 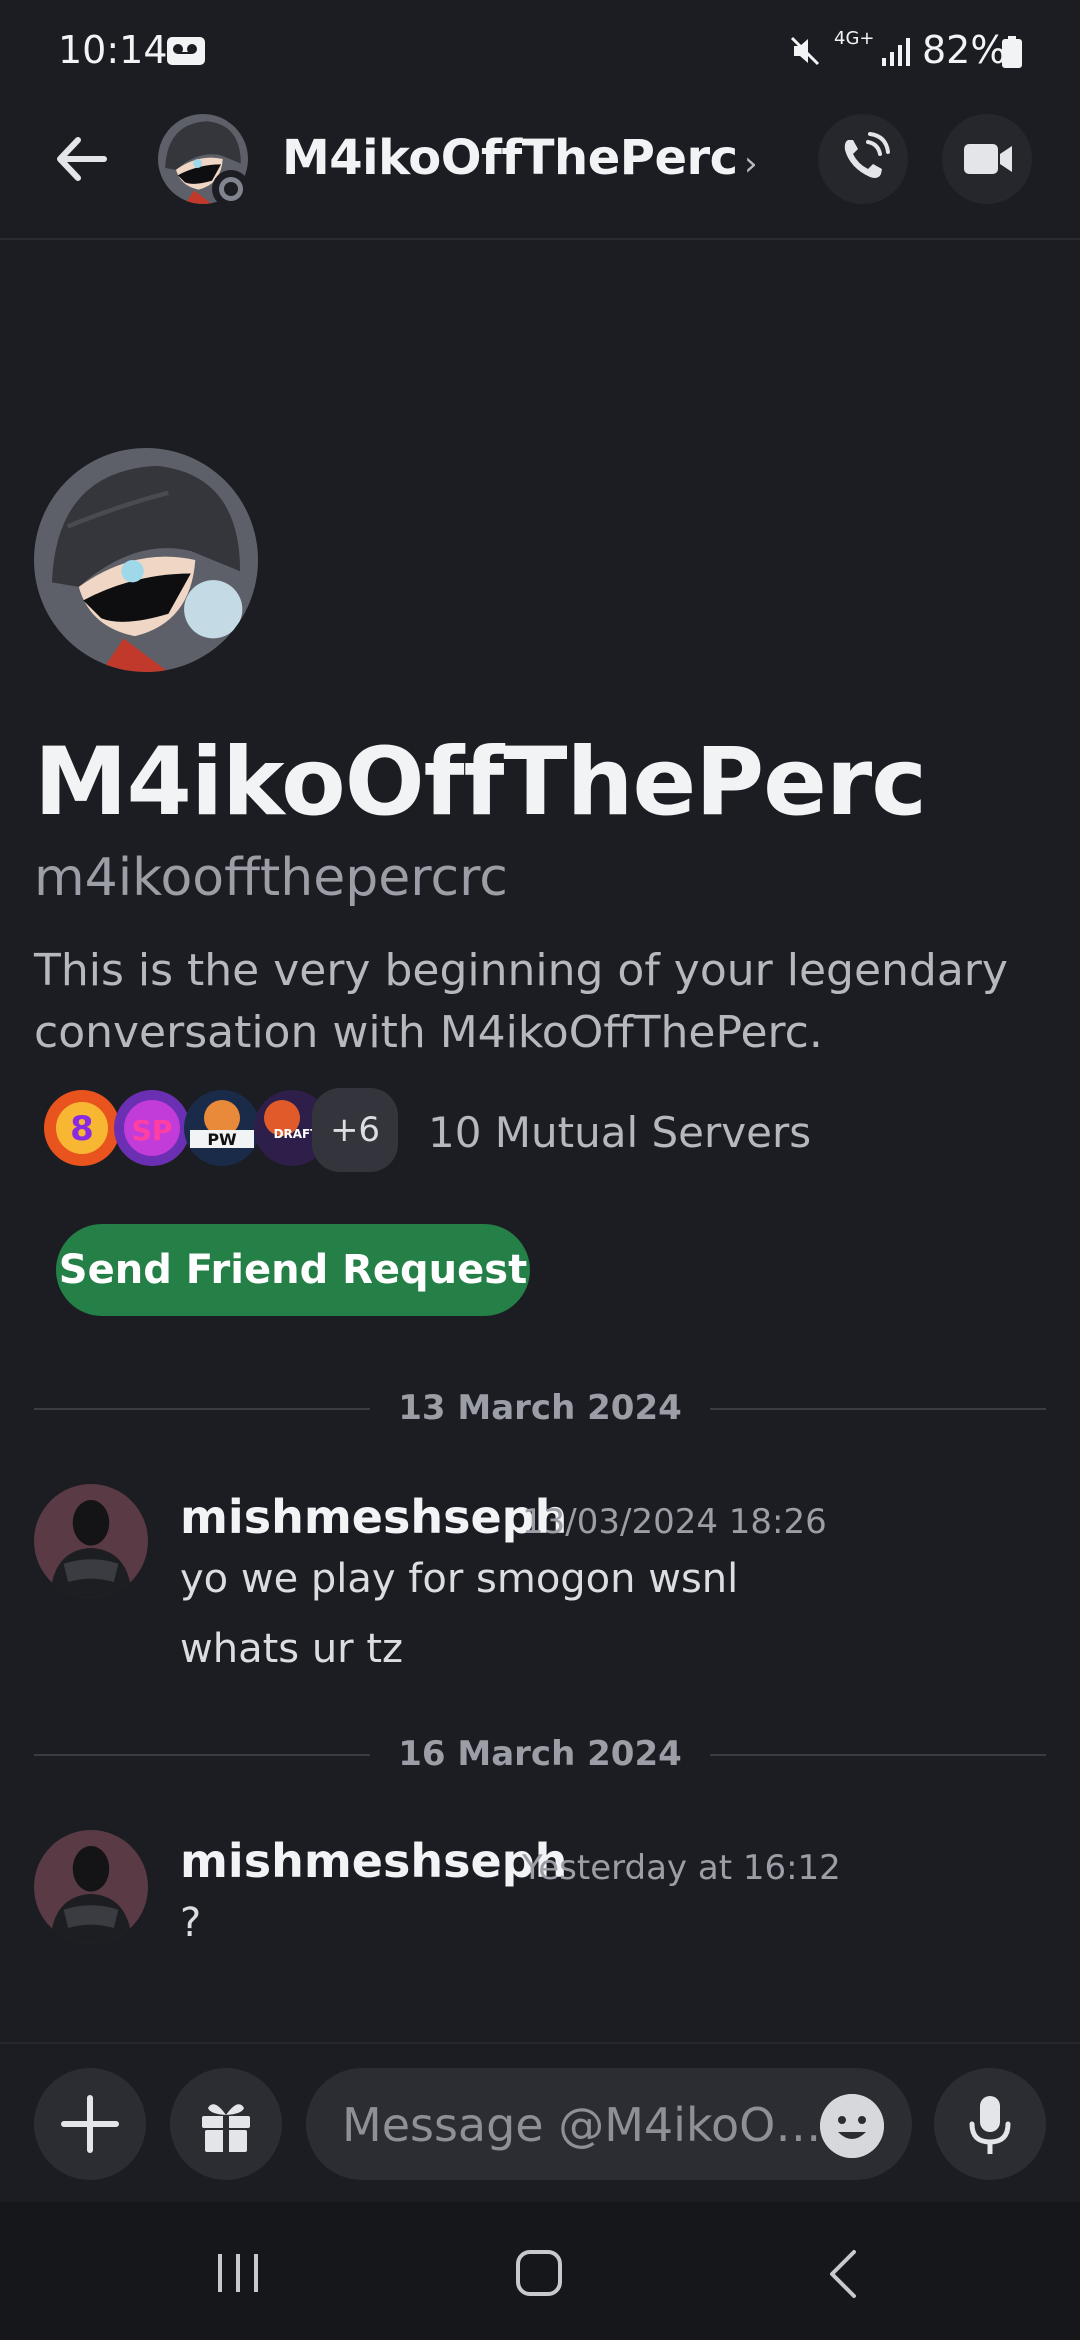 What do you see at coordinates (867, 155) in the screenshot?
I see `phone-call-icon` at bounding box center [867, 155].